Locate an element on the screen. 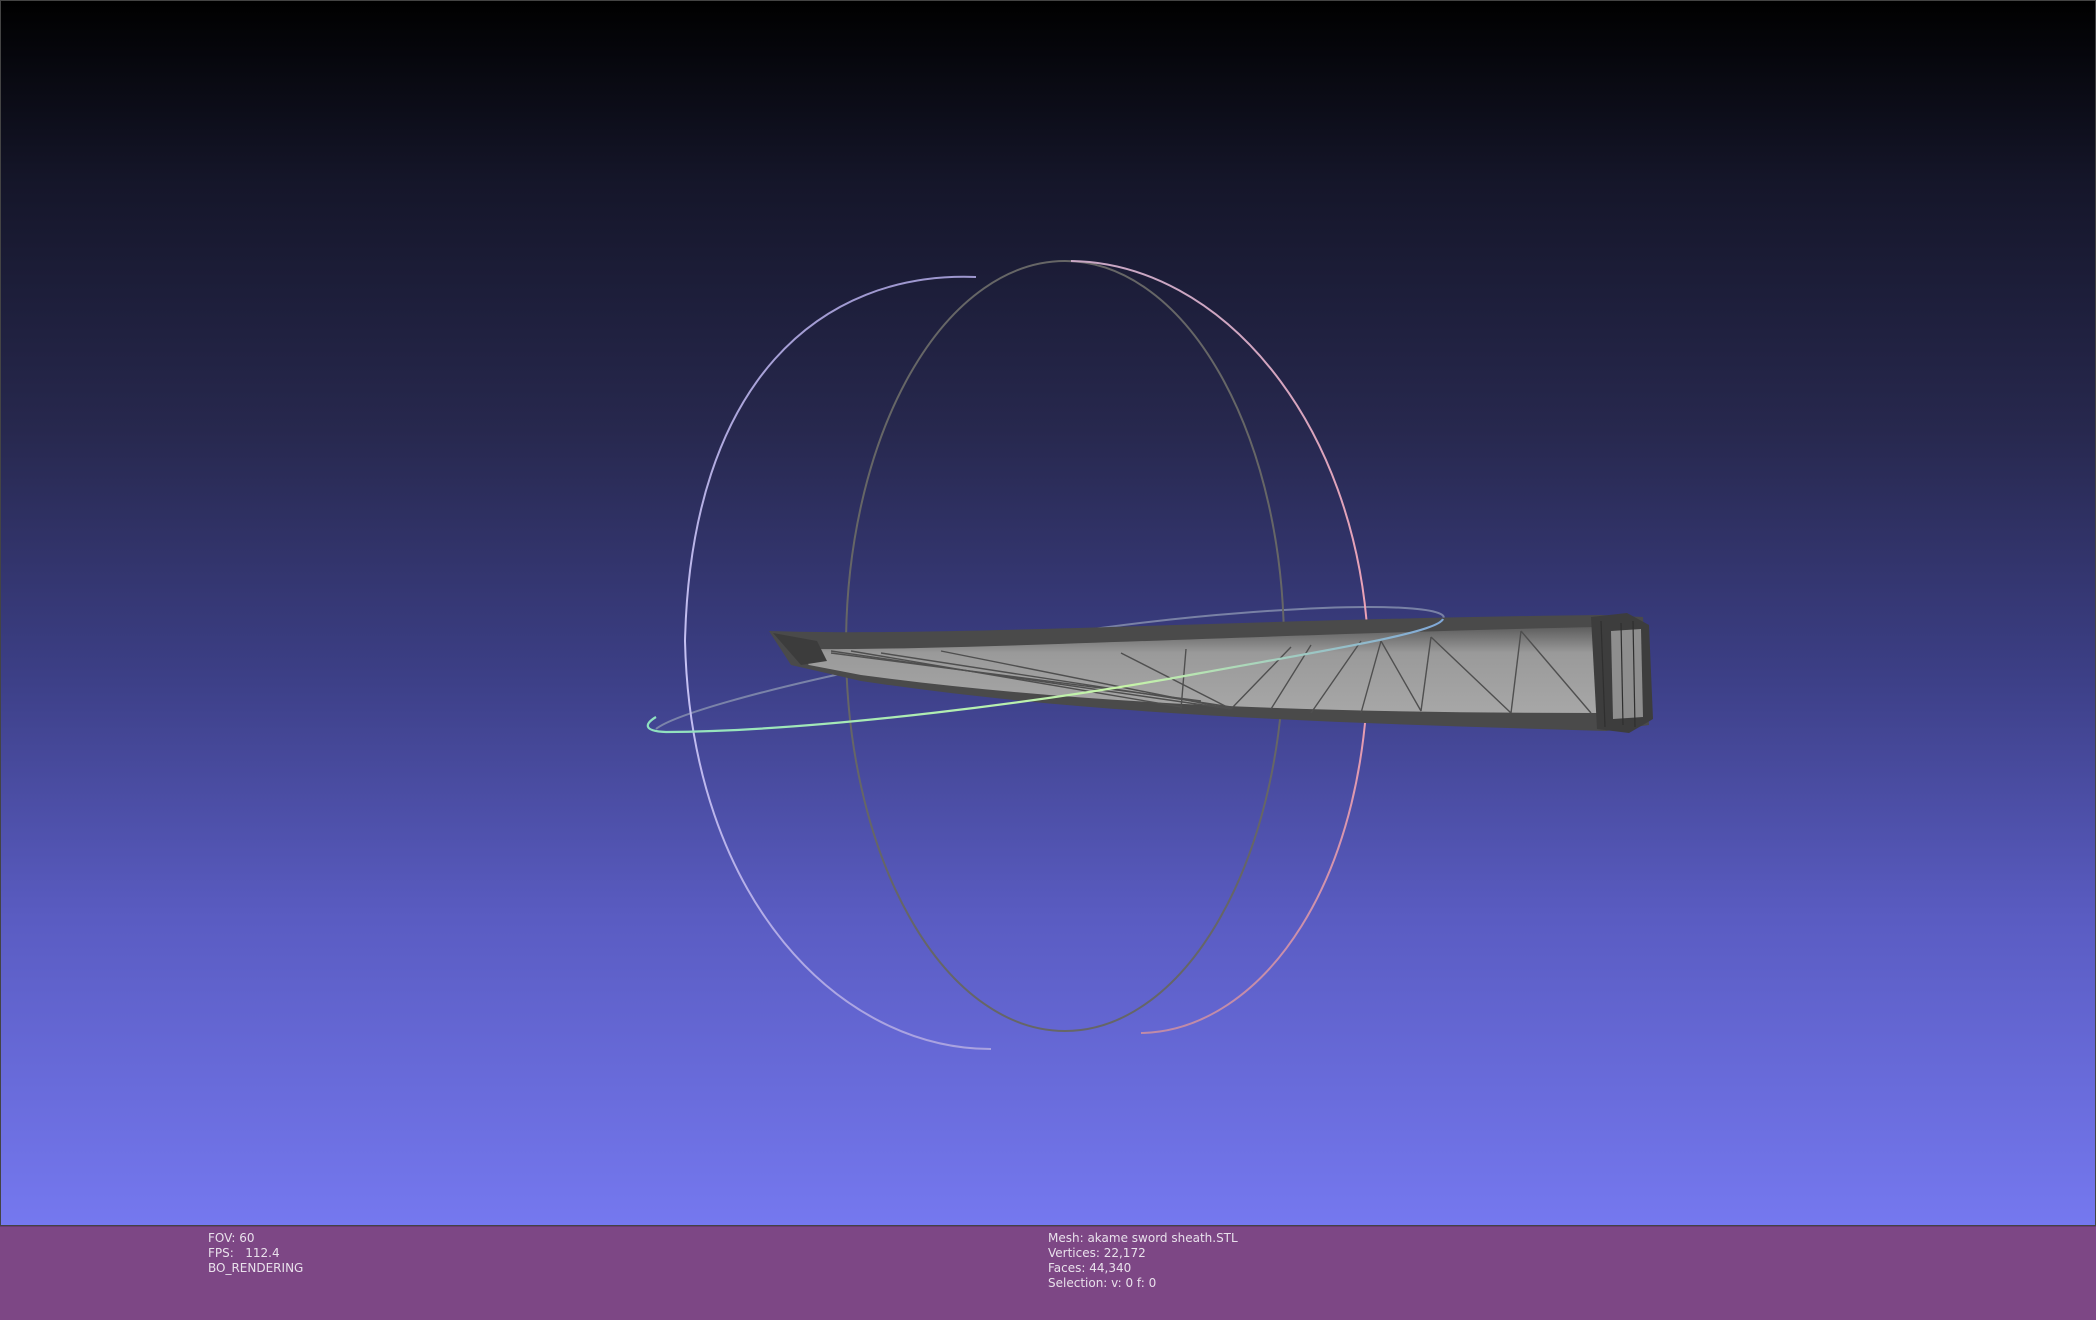 This screenshot has width=2096, height=1320. render-info: FOV: 60 FPS: 112.4 BO_RENDERING is located at coordinates (255, 1253).